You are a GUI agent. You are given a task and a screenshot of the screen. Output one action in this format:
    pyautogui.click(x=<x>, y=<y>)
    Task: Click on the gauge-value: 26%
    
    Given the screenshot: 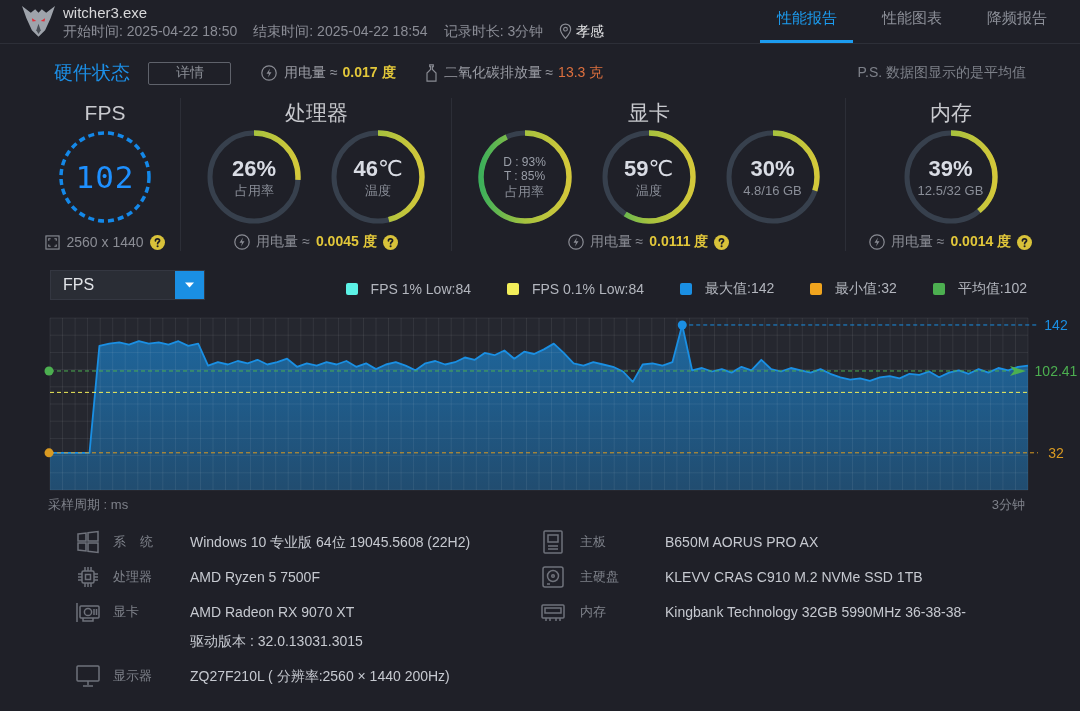 What is the action you would take?
    pyautogui.click(x=253, y=168)
    